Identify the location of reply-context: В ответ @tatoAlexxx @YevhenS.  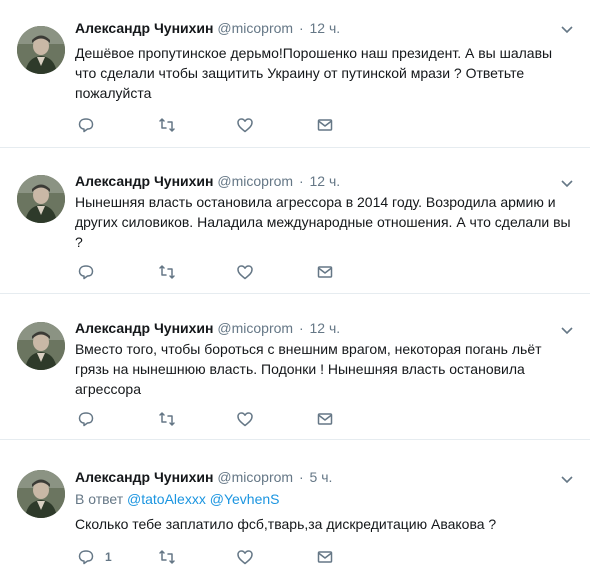
(177, 499).